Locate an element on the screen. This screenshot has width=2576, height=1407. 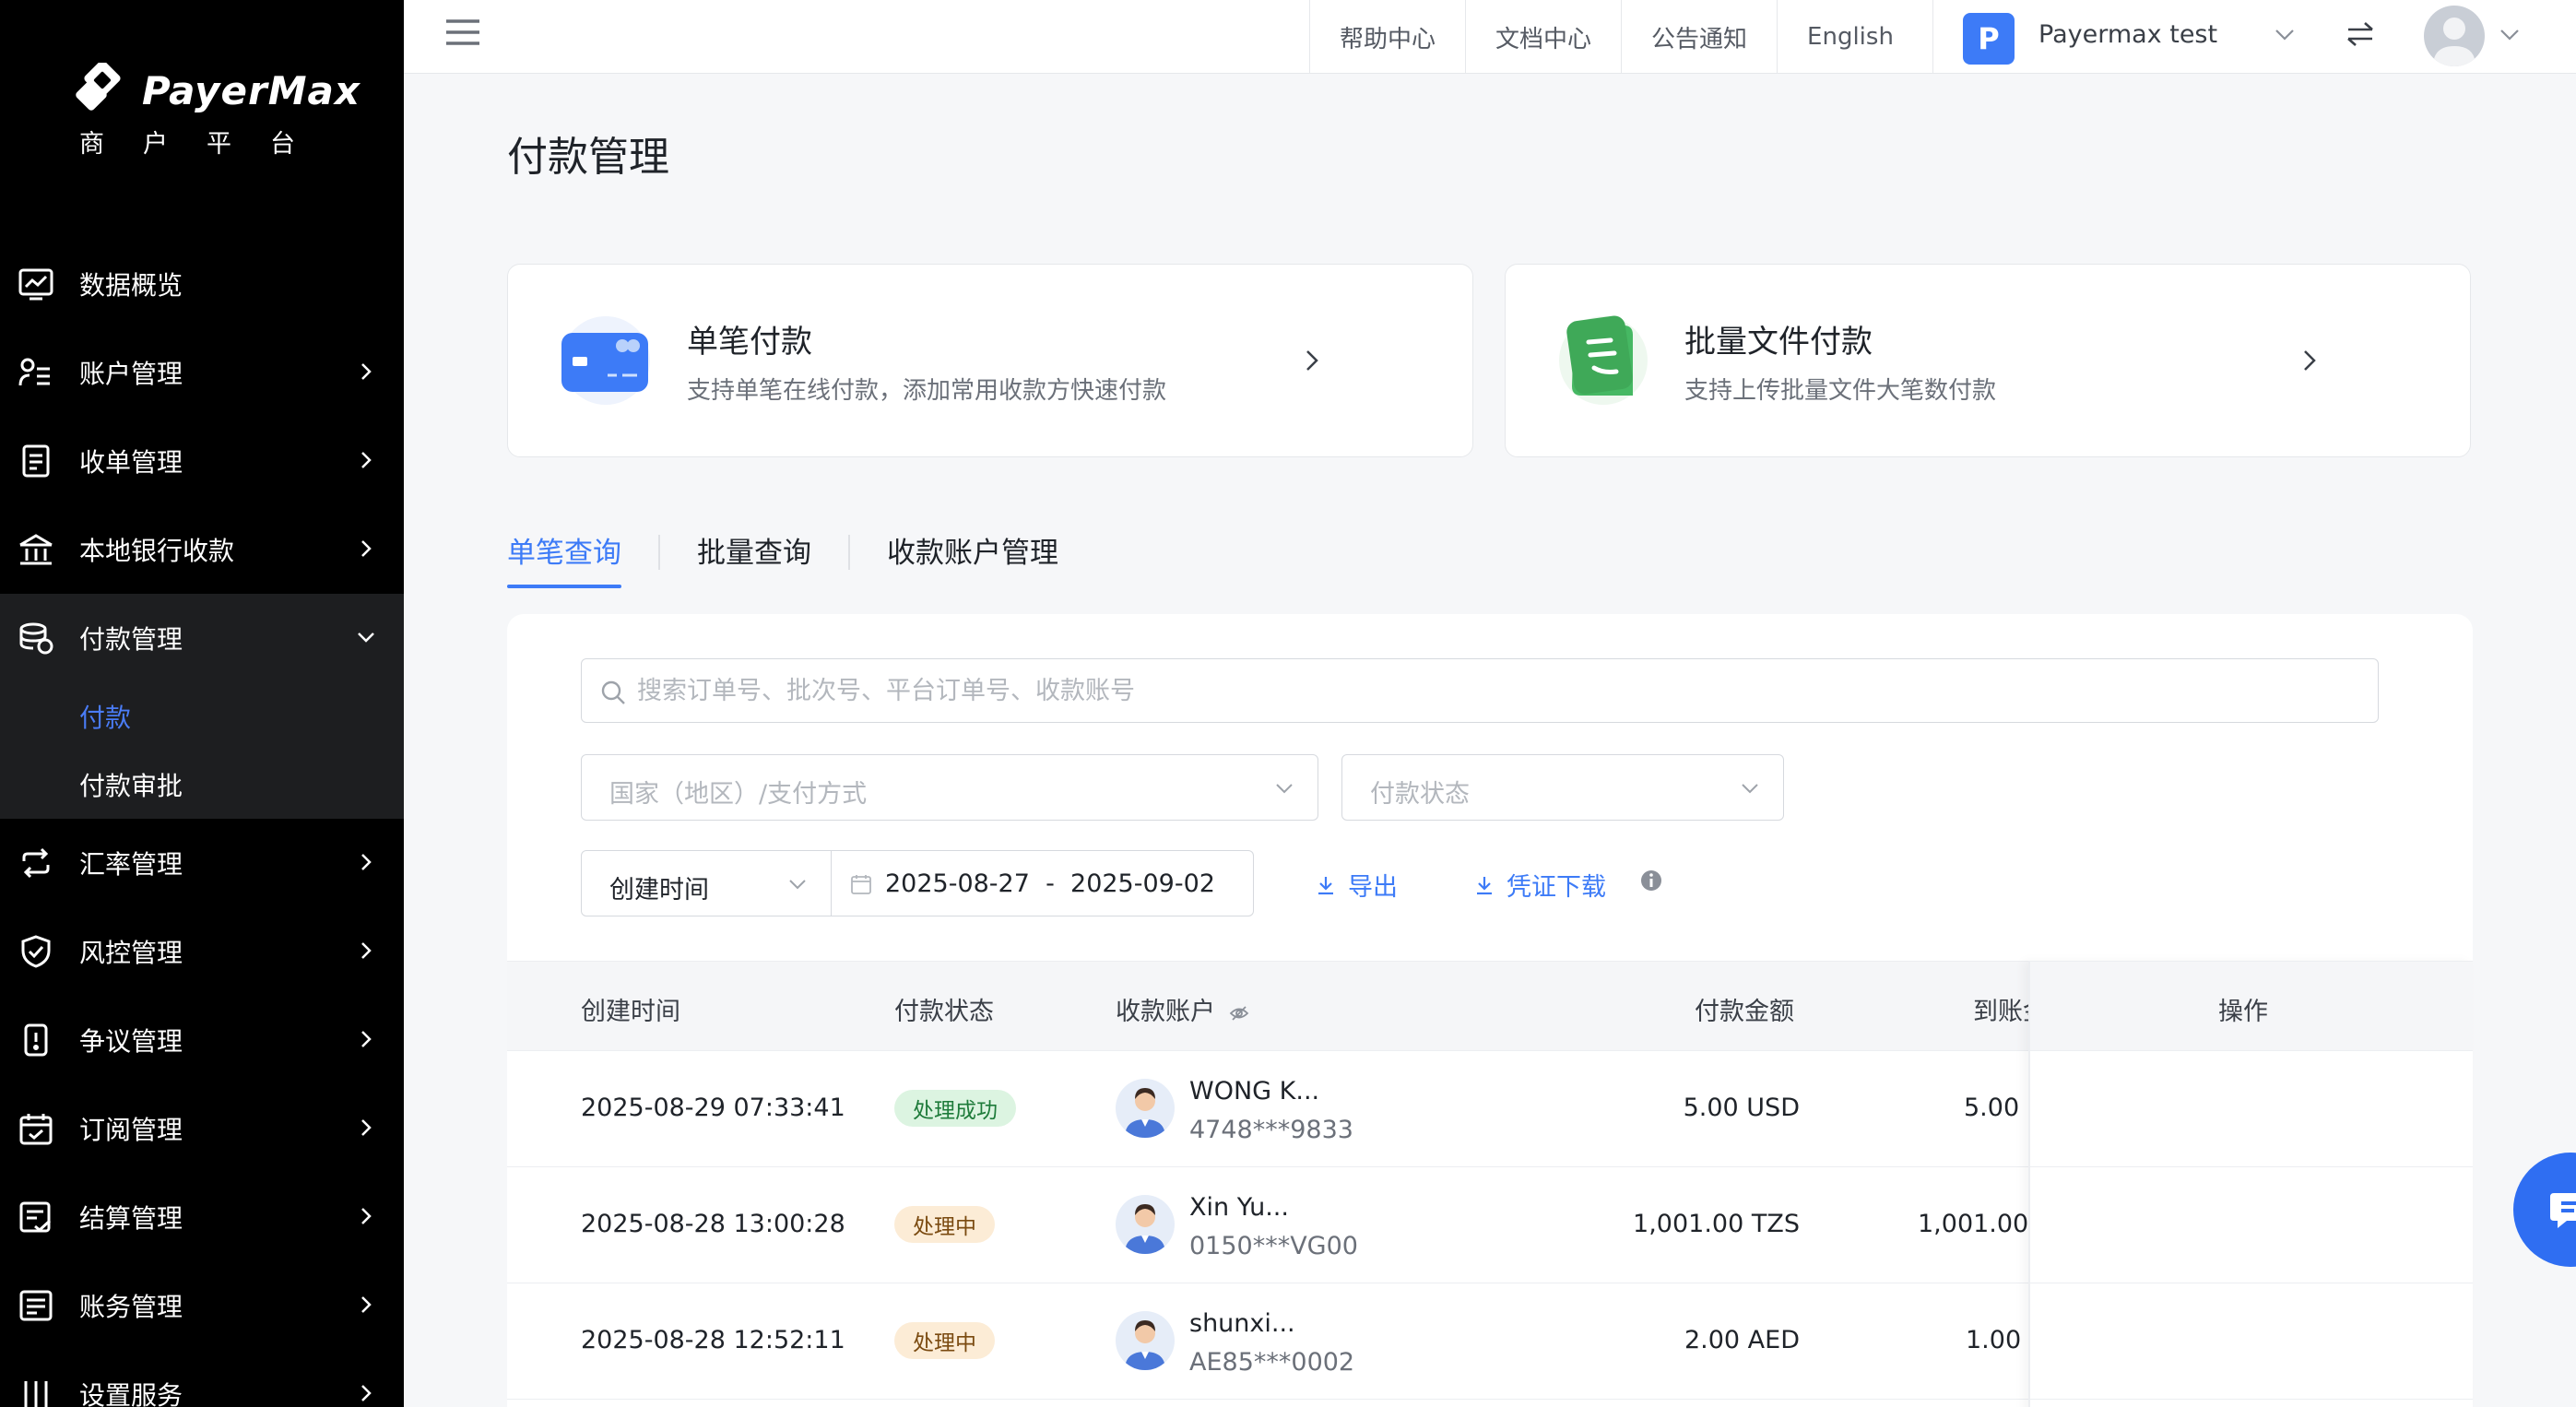
country-method-select: 国家（地区）/支付方式 is located at coordinates (949, 787).